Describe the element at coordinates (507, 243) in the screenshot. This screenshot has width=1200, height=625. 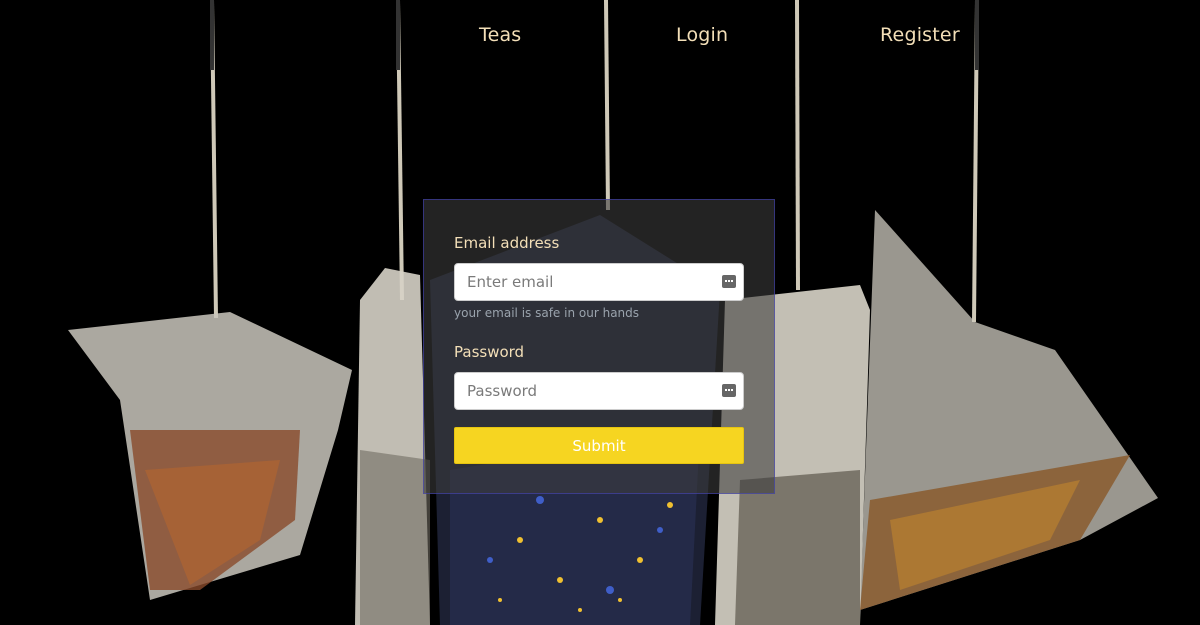
I see `email-label: Email address` at that location.